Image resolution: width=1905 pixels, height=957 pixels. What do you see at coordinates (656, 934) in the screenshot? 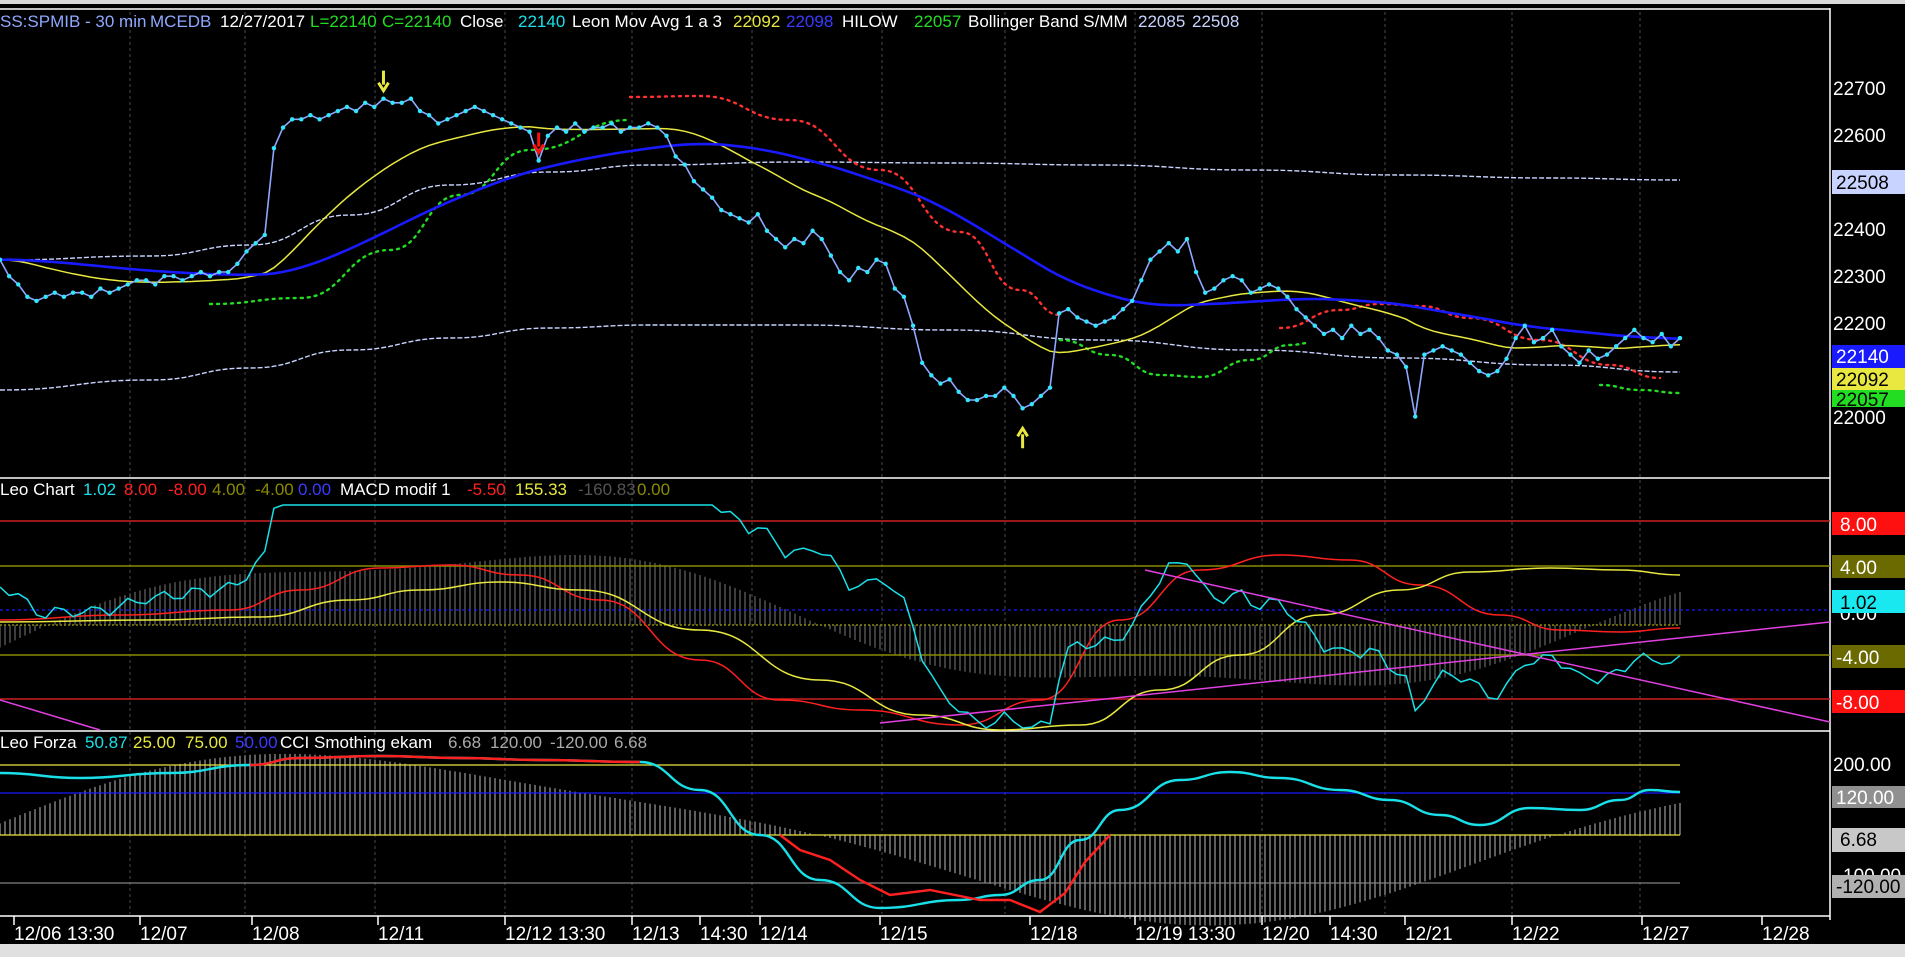
I see `time-label: 12/13` at bounding box center [656, 934].